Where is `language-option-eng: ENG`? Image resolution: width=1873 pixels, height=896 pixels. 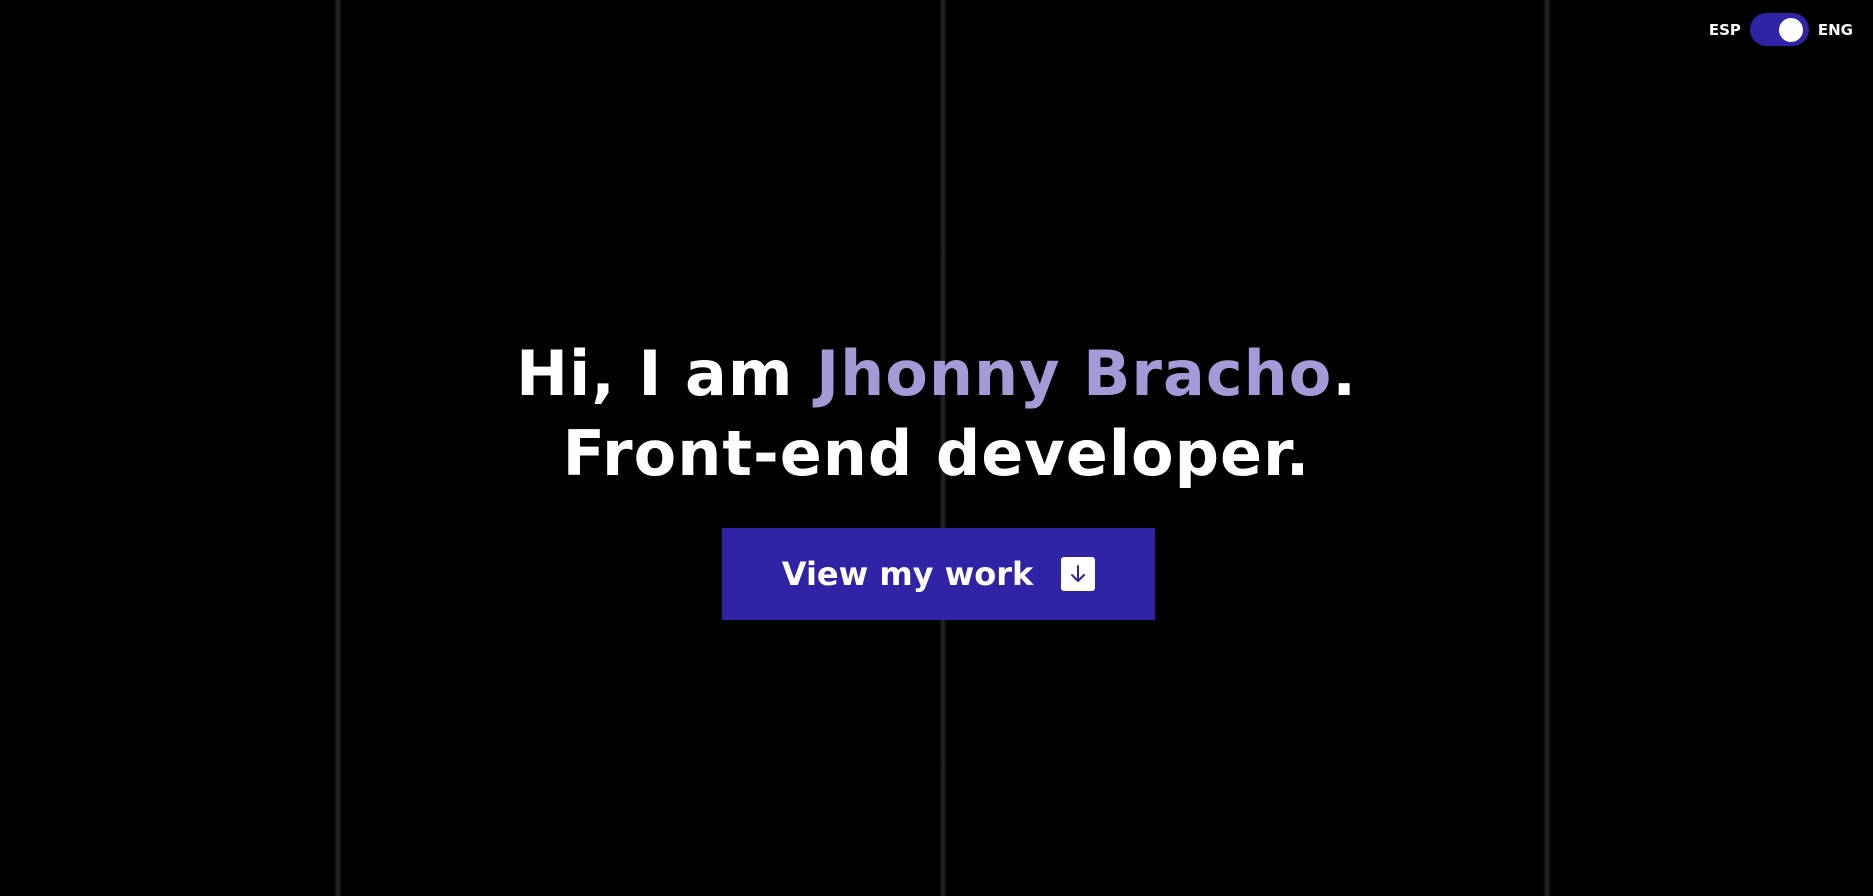 language-option-eng: ENG is located at coordinates (1835, 30).